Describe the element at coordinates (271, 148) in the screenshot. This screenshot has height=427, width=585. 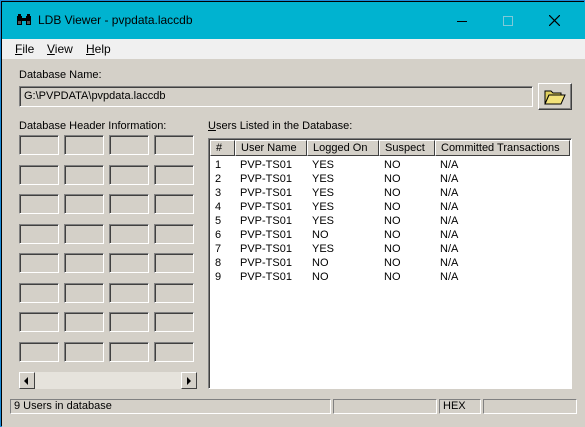
I see `column-header-user-name: User Name` at that location.